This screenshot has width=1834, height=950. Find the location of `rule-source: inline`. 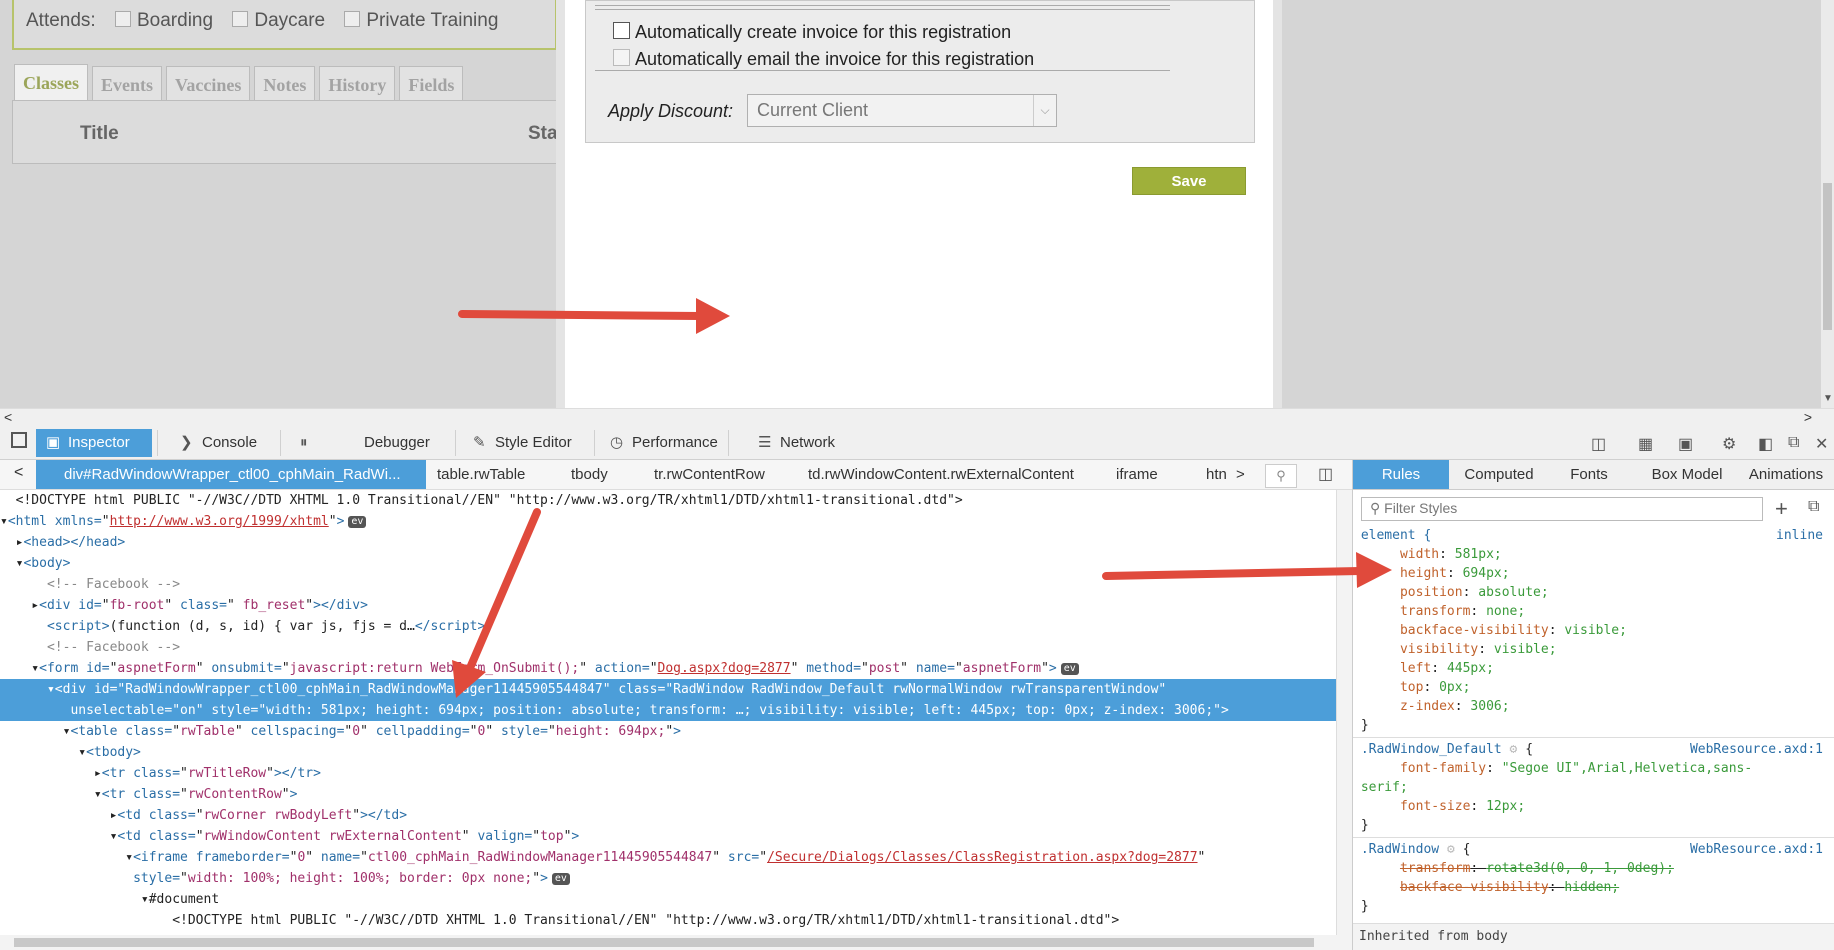

rule-source: inline is located at coordinates (1799, 535).